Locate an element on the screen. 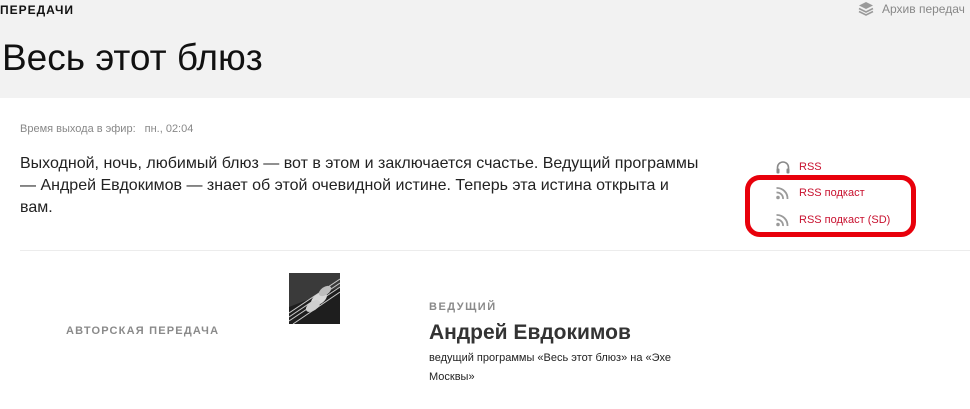 This screenshot has width=970, height=409. host-photo is located at coordinates (314, 298).